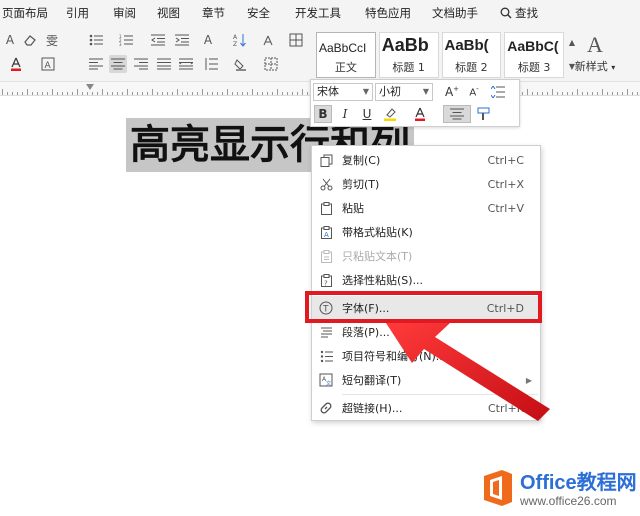  Describe the element at coordinates (323, 114) in the screenshot. I see `bold-button: B` at that location.